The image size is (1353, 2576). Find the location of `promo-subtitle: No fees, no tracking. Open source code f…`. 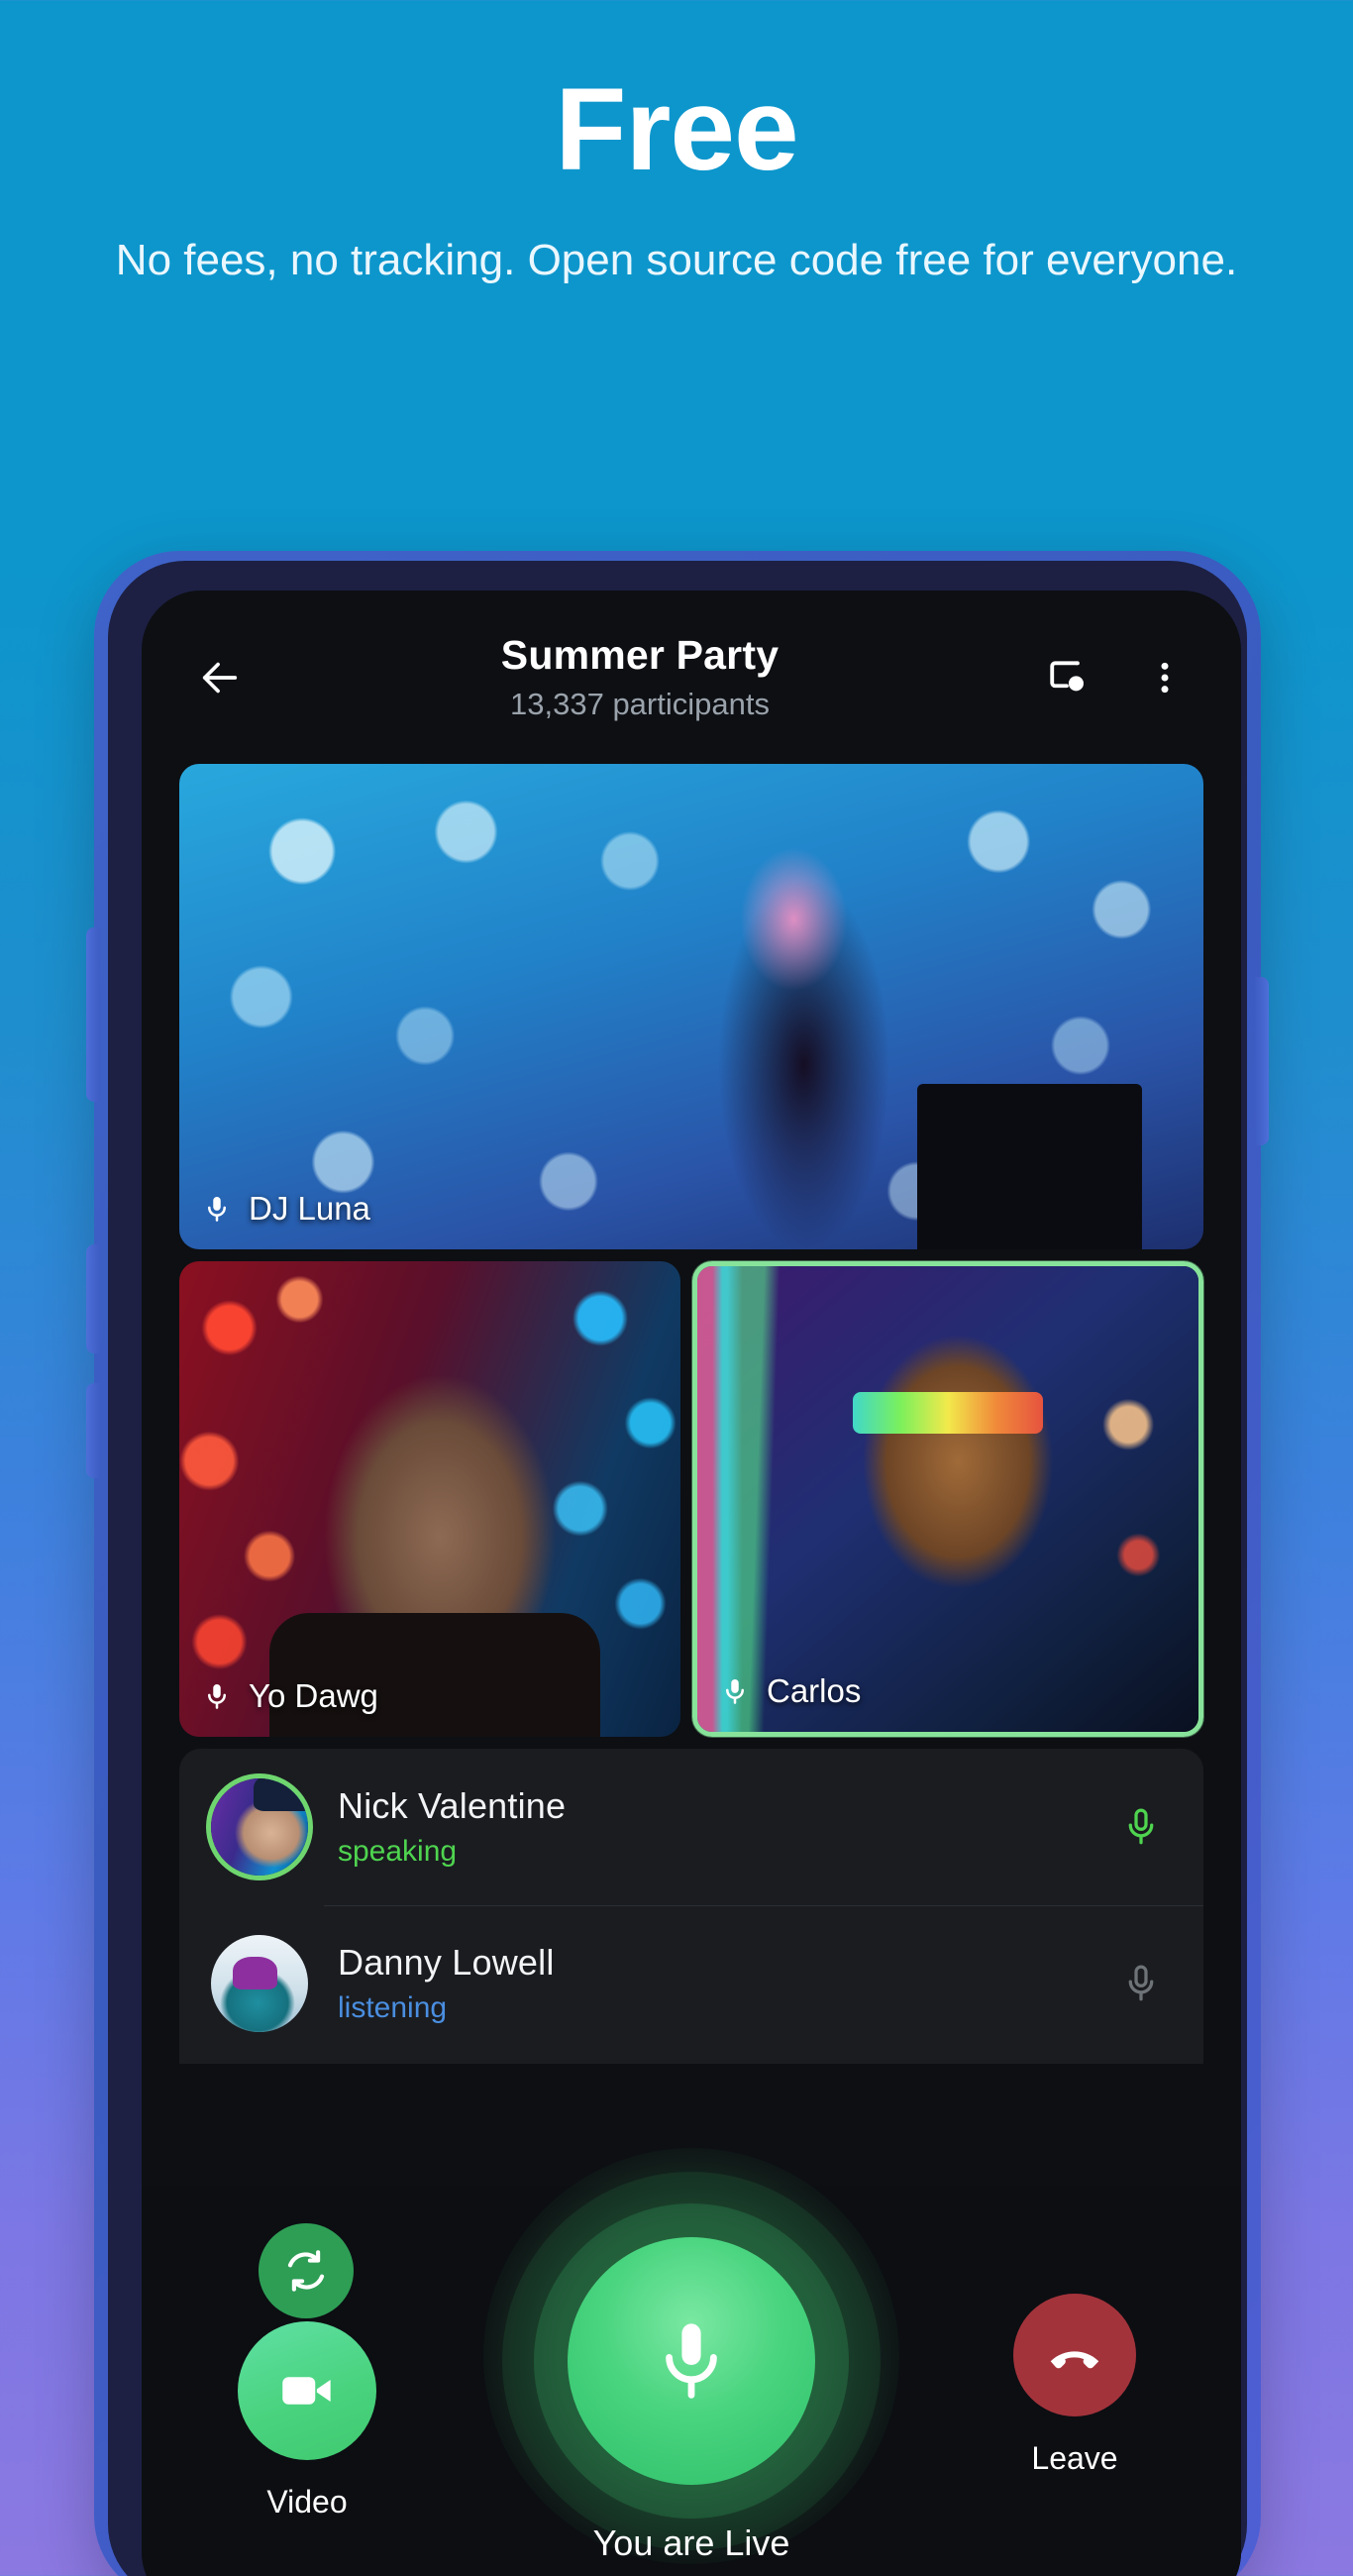

promo-subtitle: No fees, no tracking. Open source code f… is located at coordinates (676, 260).